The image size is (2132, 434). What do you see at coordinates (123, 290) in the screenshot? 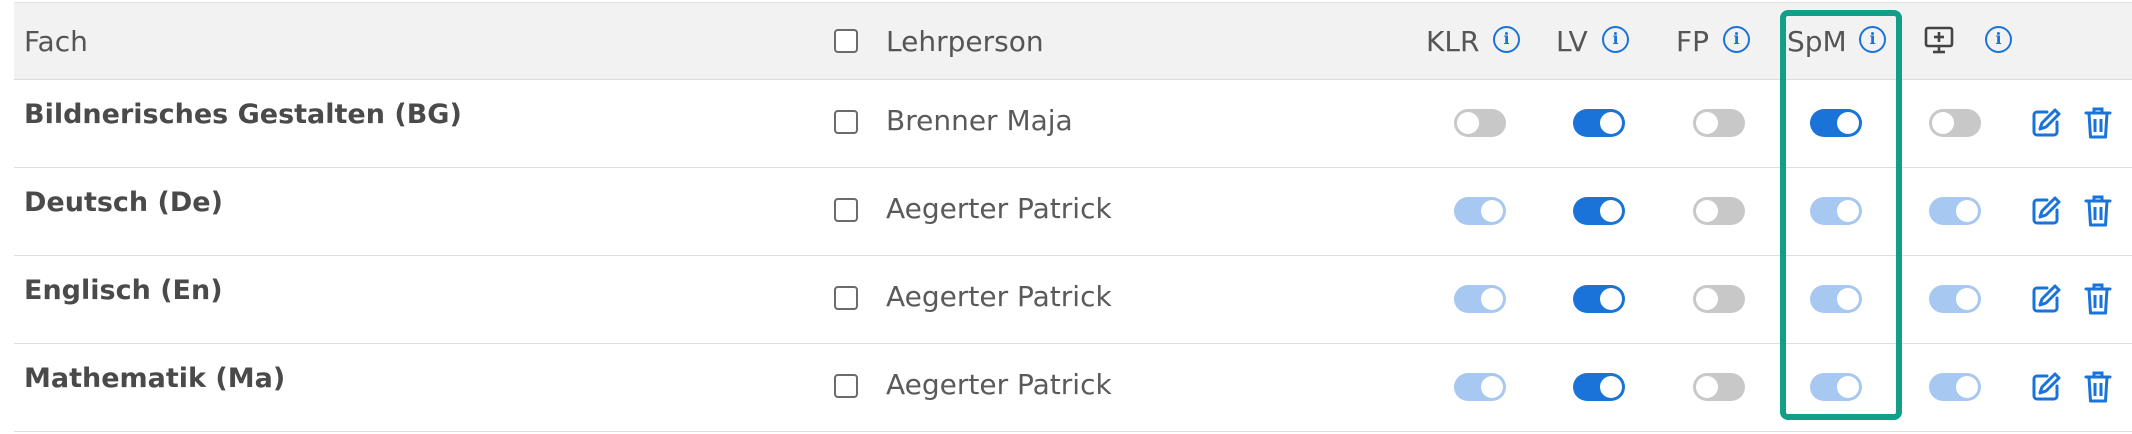
I see `subject-name: Englisch (En)` at bounding box center [123, 290].